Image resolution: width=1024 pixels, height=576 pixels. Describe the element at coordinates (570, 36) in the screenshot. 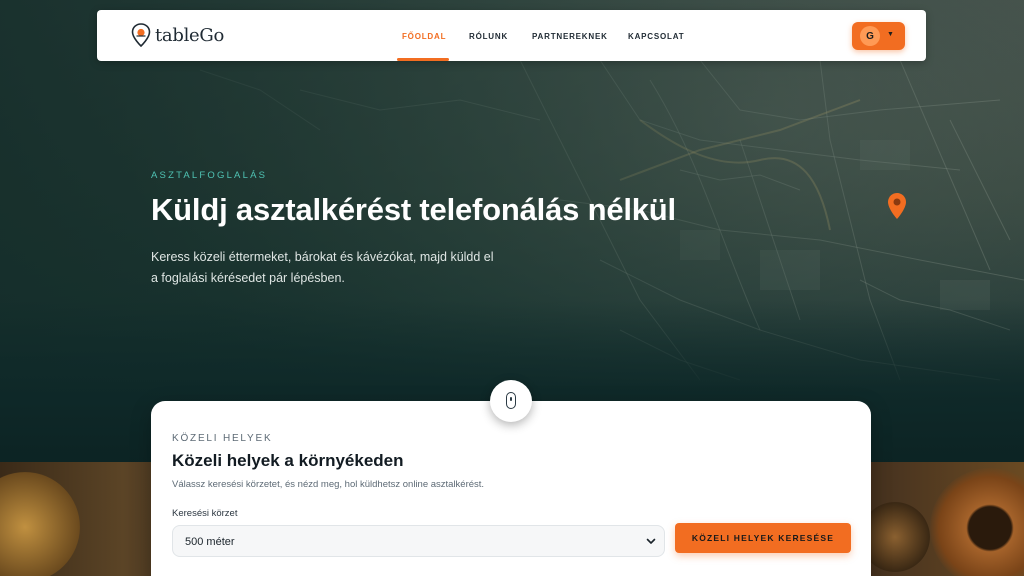

I see `nav-item-partnereknek: PARTNEREKNEK` at that location.